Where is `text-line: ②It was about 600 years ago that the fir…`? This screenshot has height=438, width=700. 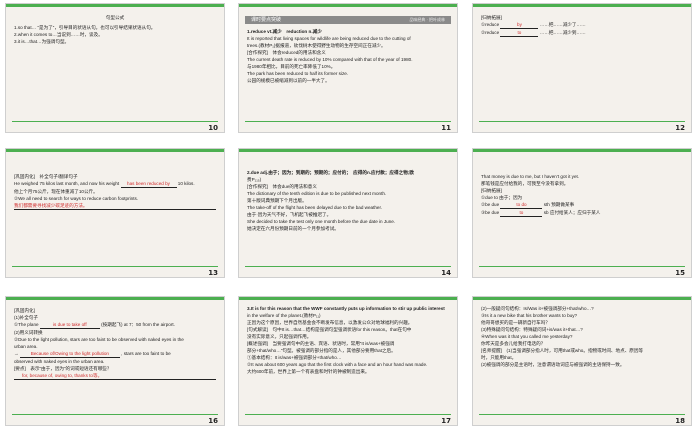 text-line: ②It was about 600 years ago that the fir… is located at coordinates (337, 364).